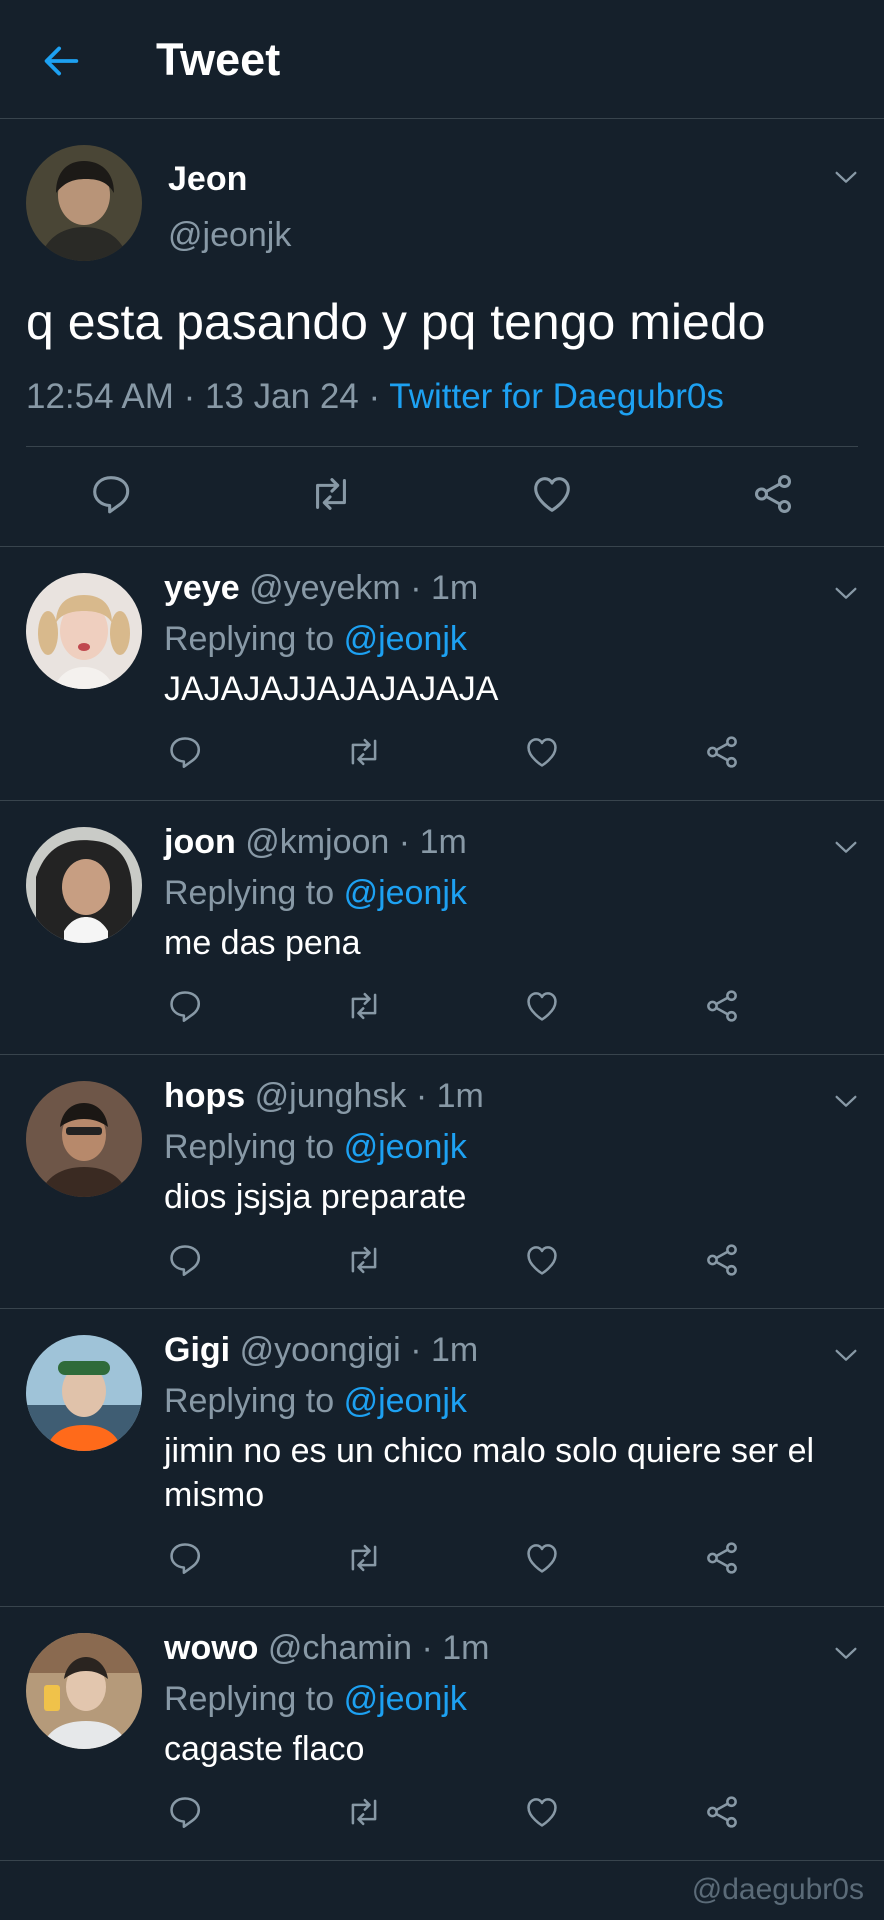 This screenshot has width=884, height=1920. What do you see at coordinates (202, 588) in the screenshot?
I see `reply-author-name: yeye` at bounding box center [202, 588].